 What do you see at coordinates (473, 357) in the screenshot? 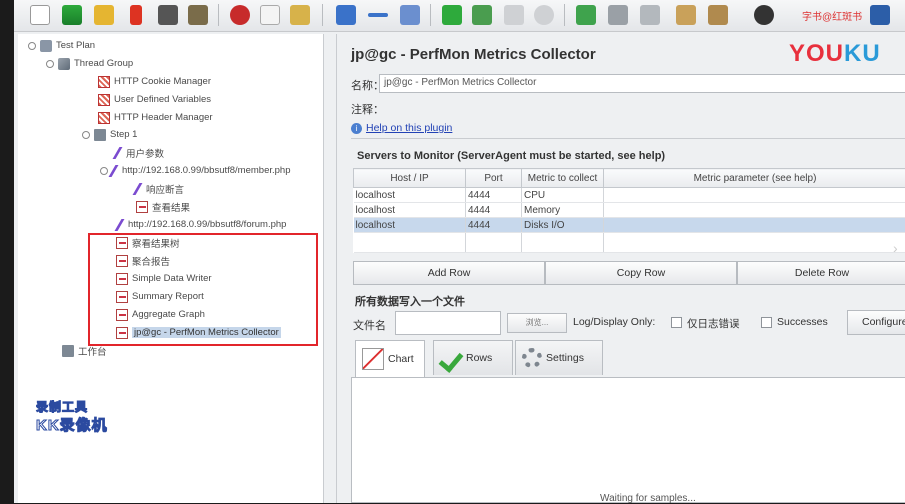
I see `tab-rows: Rows` at bounding box center [473, 357].